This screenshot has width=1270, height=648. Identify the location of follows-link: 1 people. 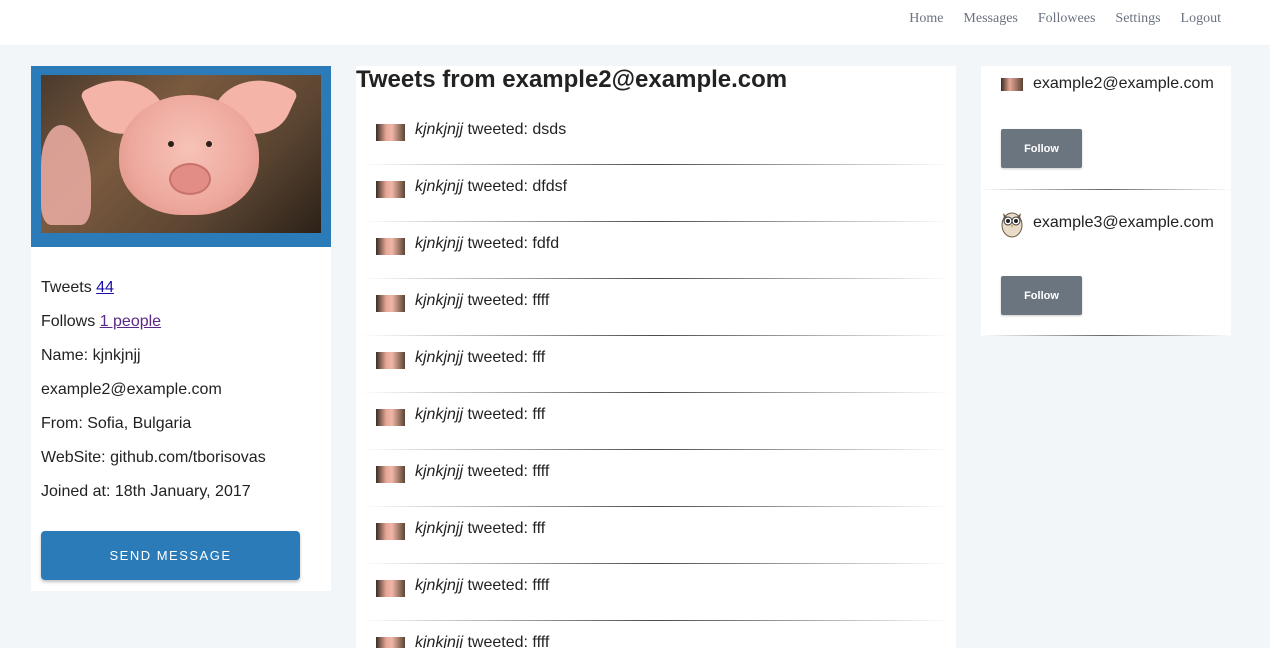
(130, 321).